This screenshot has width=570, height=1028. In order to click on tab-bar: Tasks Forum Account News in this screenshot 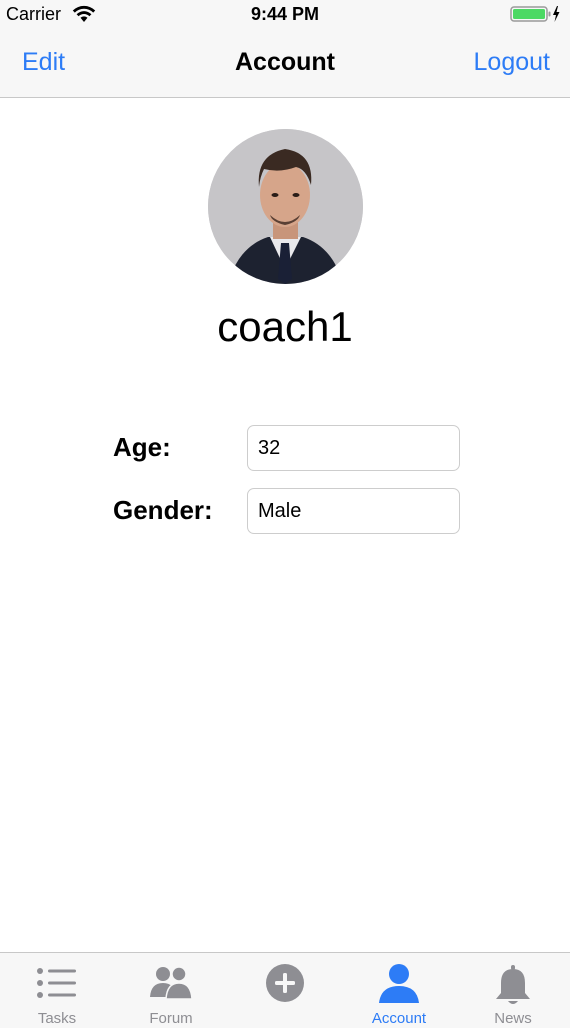, I will do `click(285, 990)`.